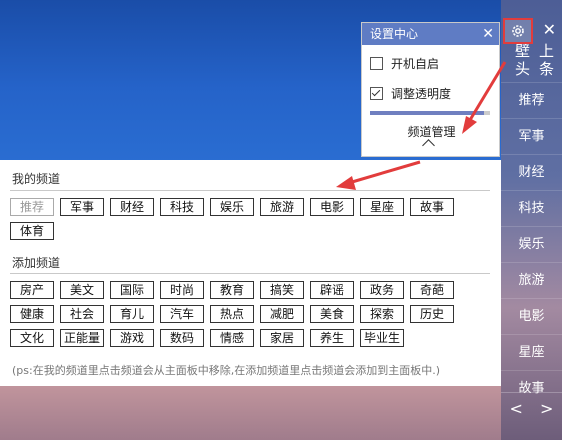  Describe the element at coordinates (523, 51) in the screenshot. I see `logo-char: 壁` at that location.